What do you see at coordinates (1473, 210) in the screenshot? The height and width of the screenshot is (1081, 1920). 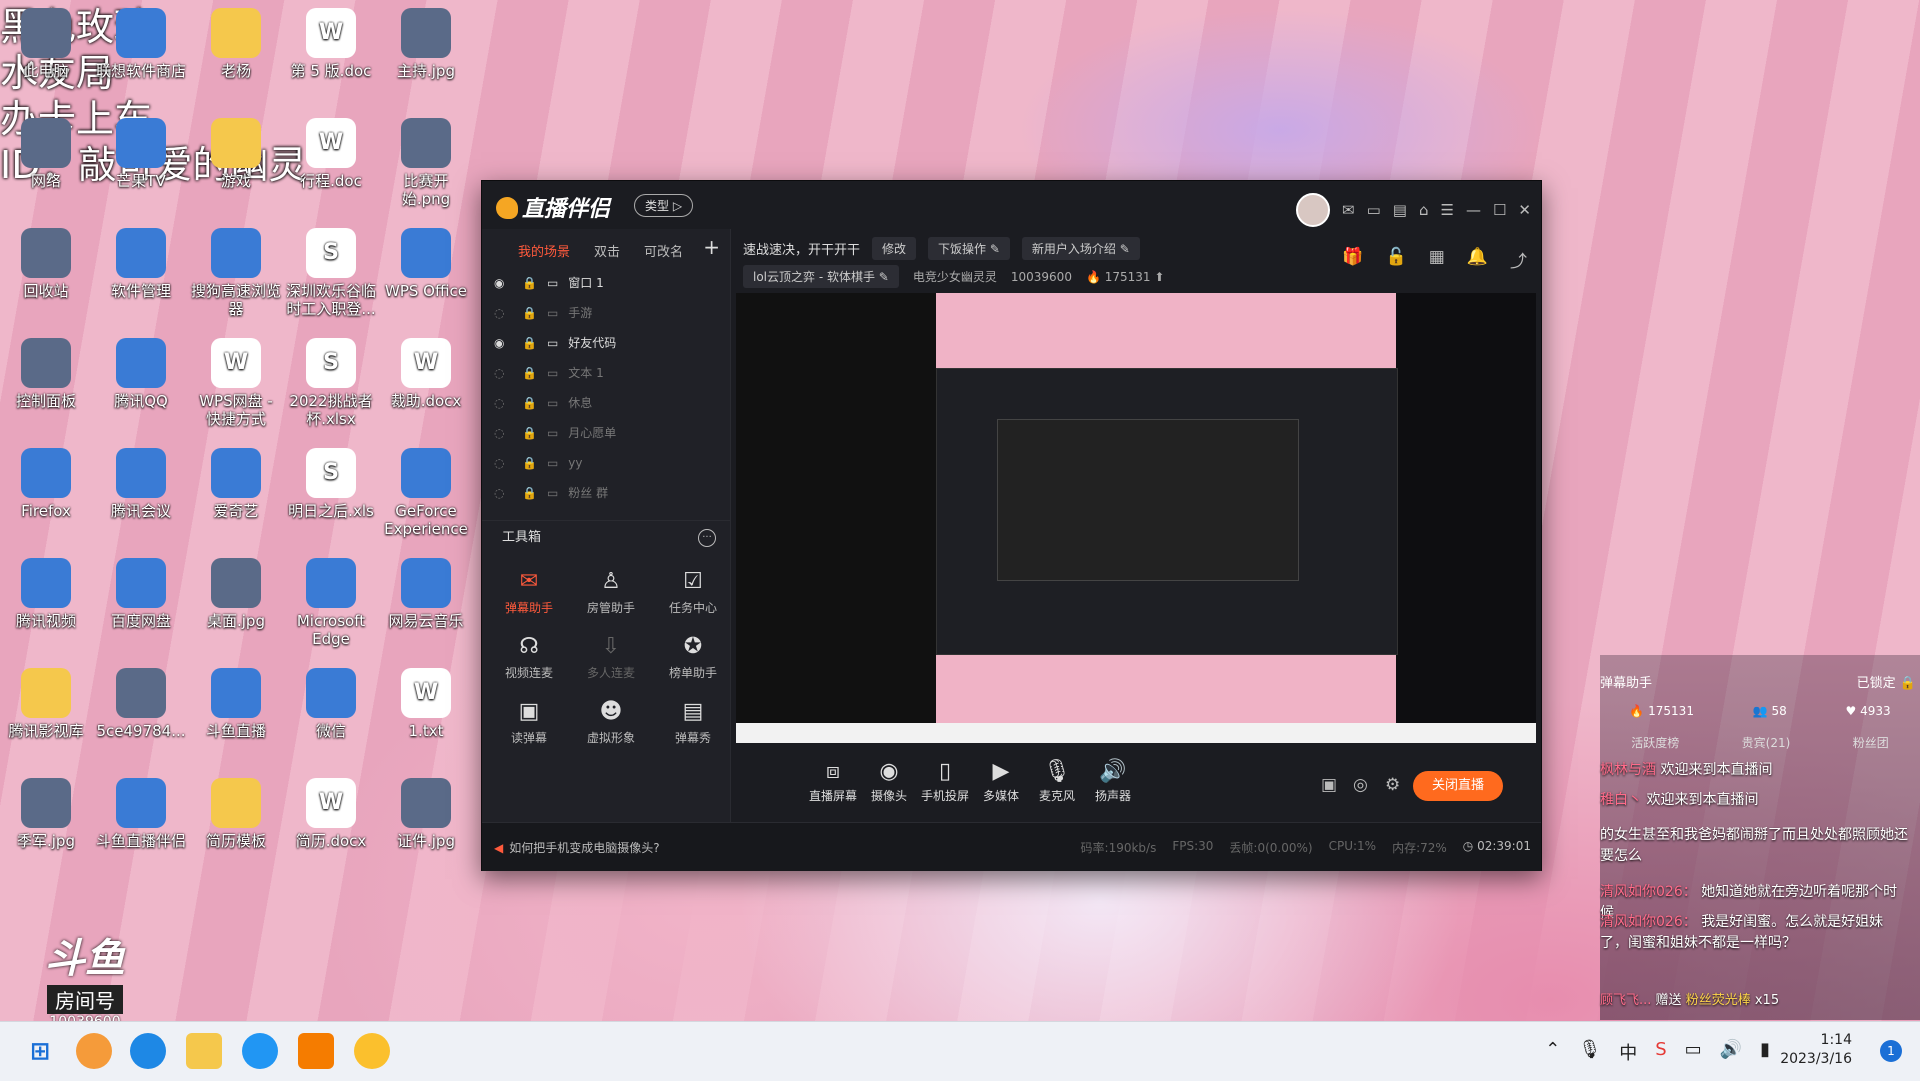 I see `minimize-icon: —` at bounding box center [1473, 210].